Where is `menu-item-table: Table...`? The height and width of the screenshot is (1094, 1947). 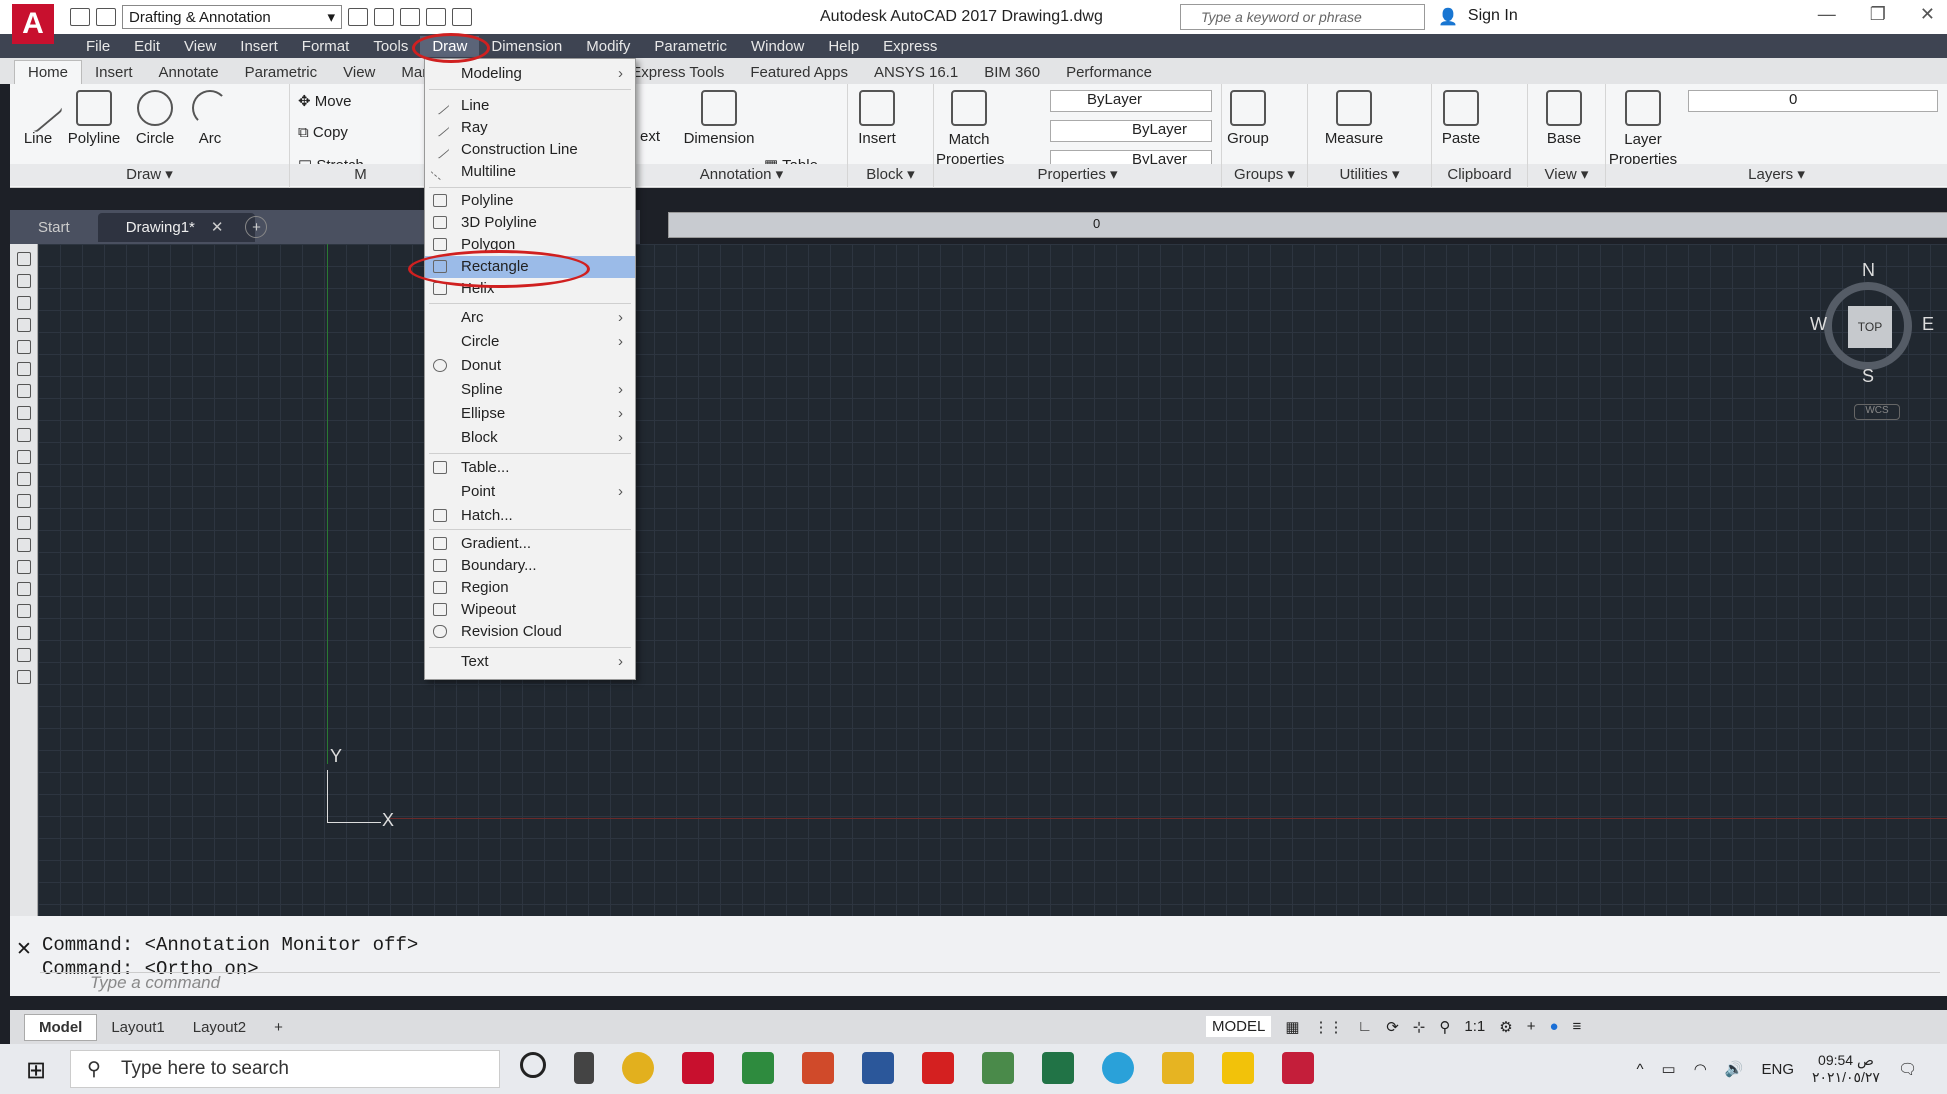 menu-item-table: Table... is located at coordinates (530, 468).